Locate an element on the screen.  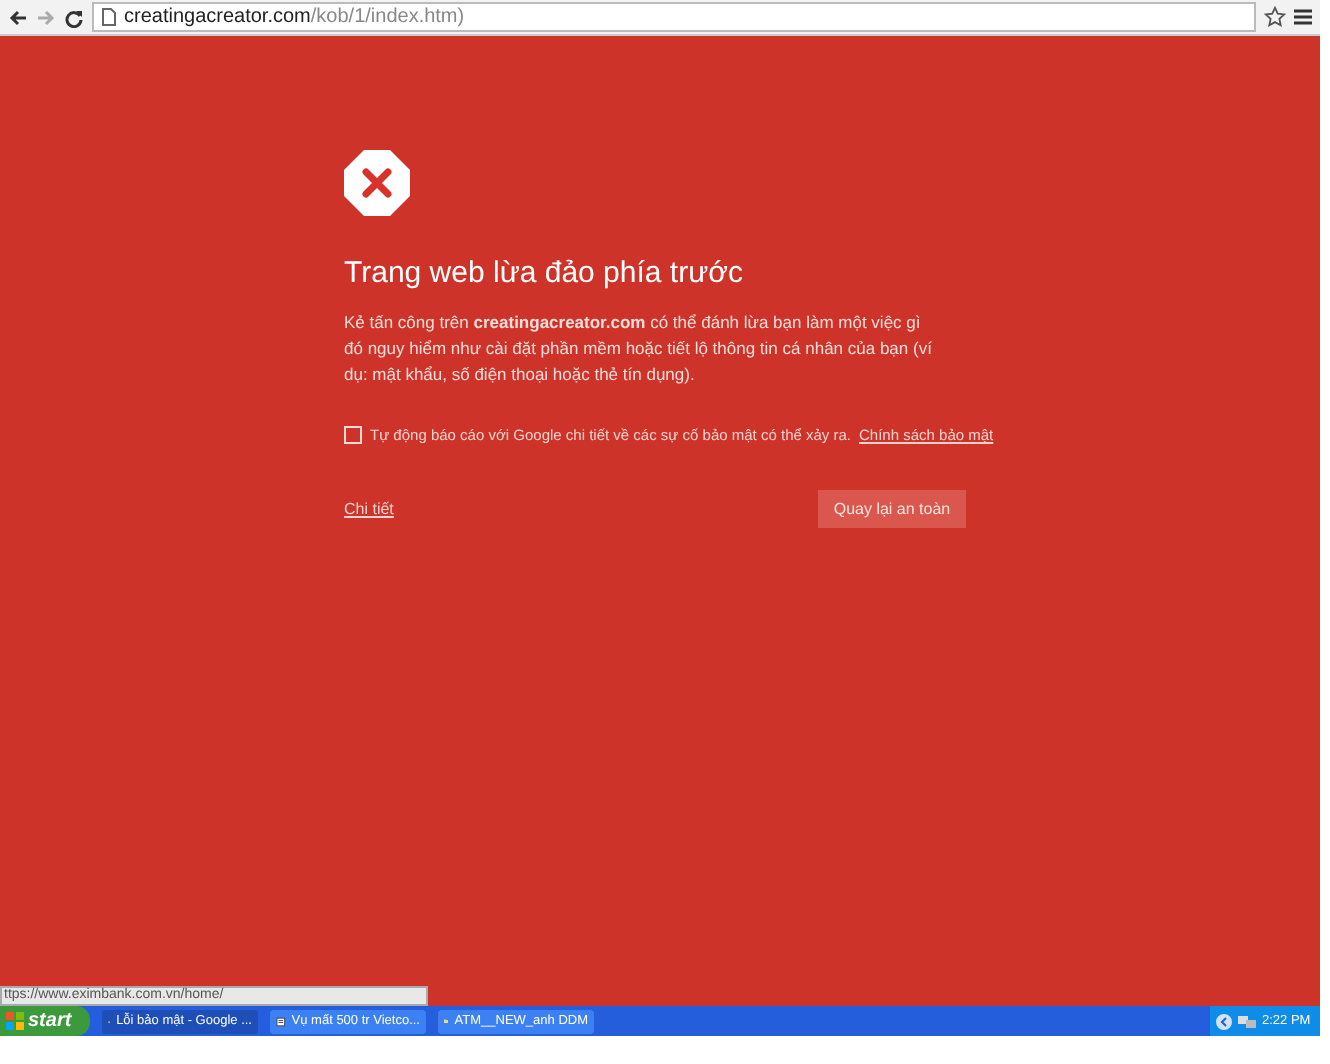
report-checkbox is located at coordinates (353, 434).